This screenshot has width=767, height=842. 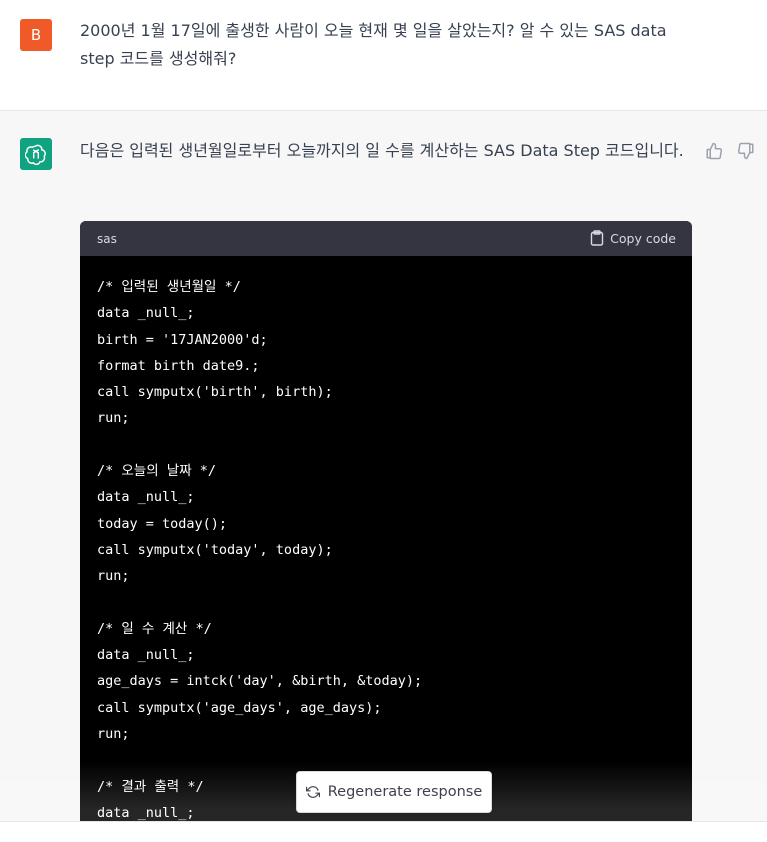 What do you see at coordinates (312, 792) in the screenshot?
I see `refresh-icon` at bounding box center [312, 792].